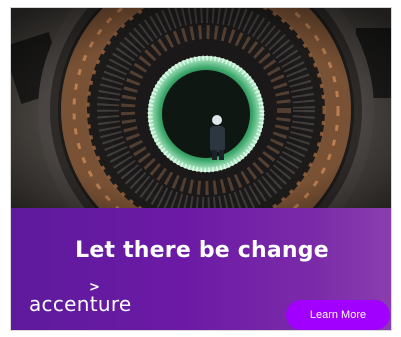 This screenshot has width=401, height=337. I want to click on accenture-logo: > accenture, so click(80, 298).